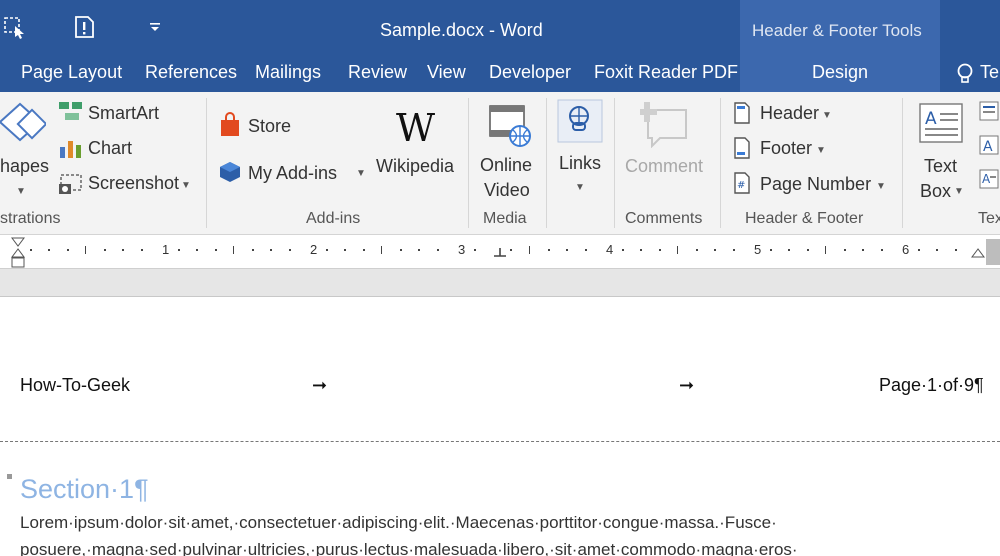 This screenshot has height=556, width=1000. I want to click on addins-group-label: Add-ins, so click(333, 218).